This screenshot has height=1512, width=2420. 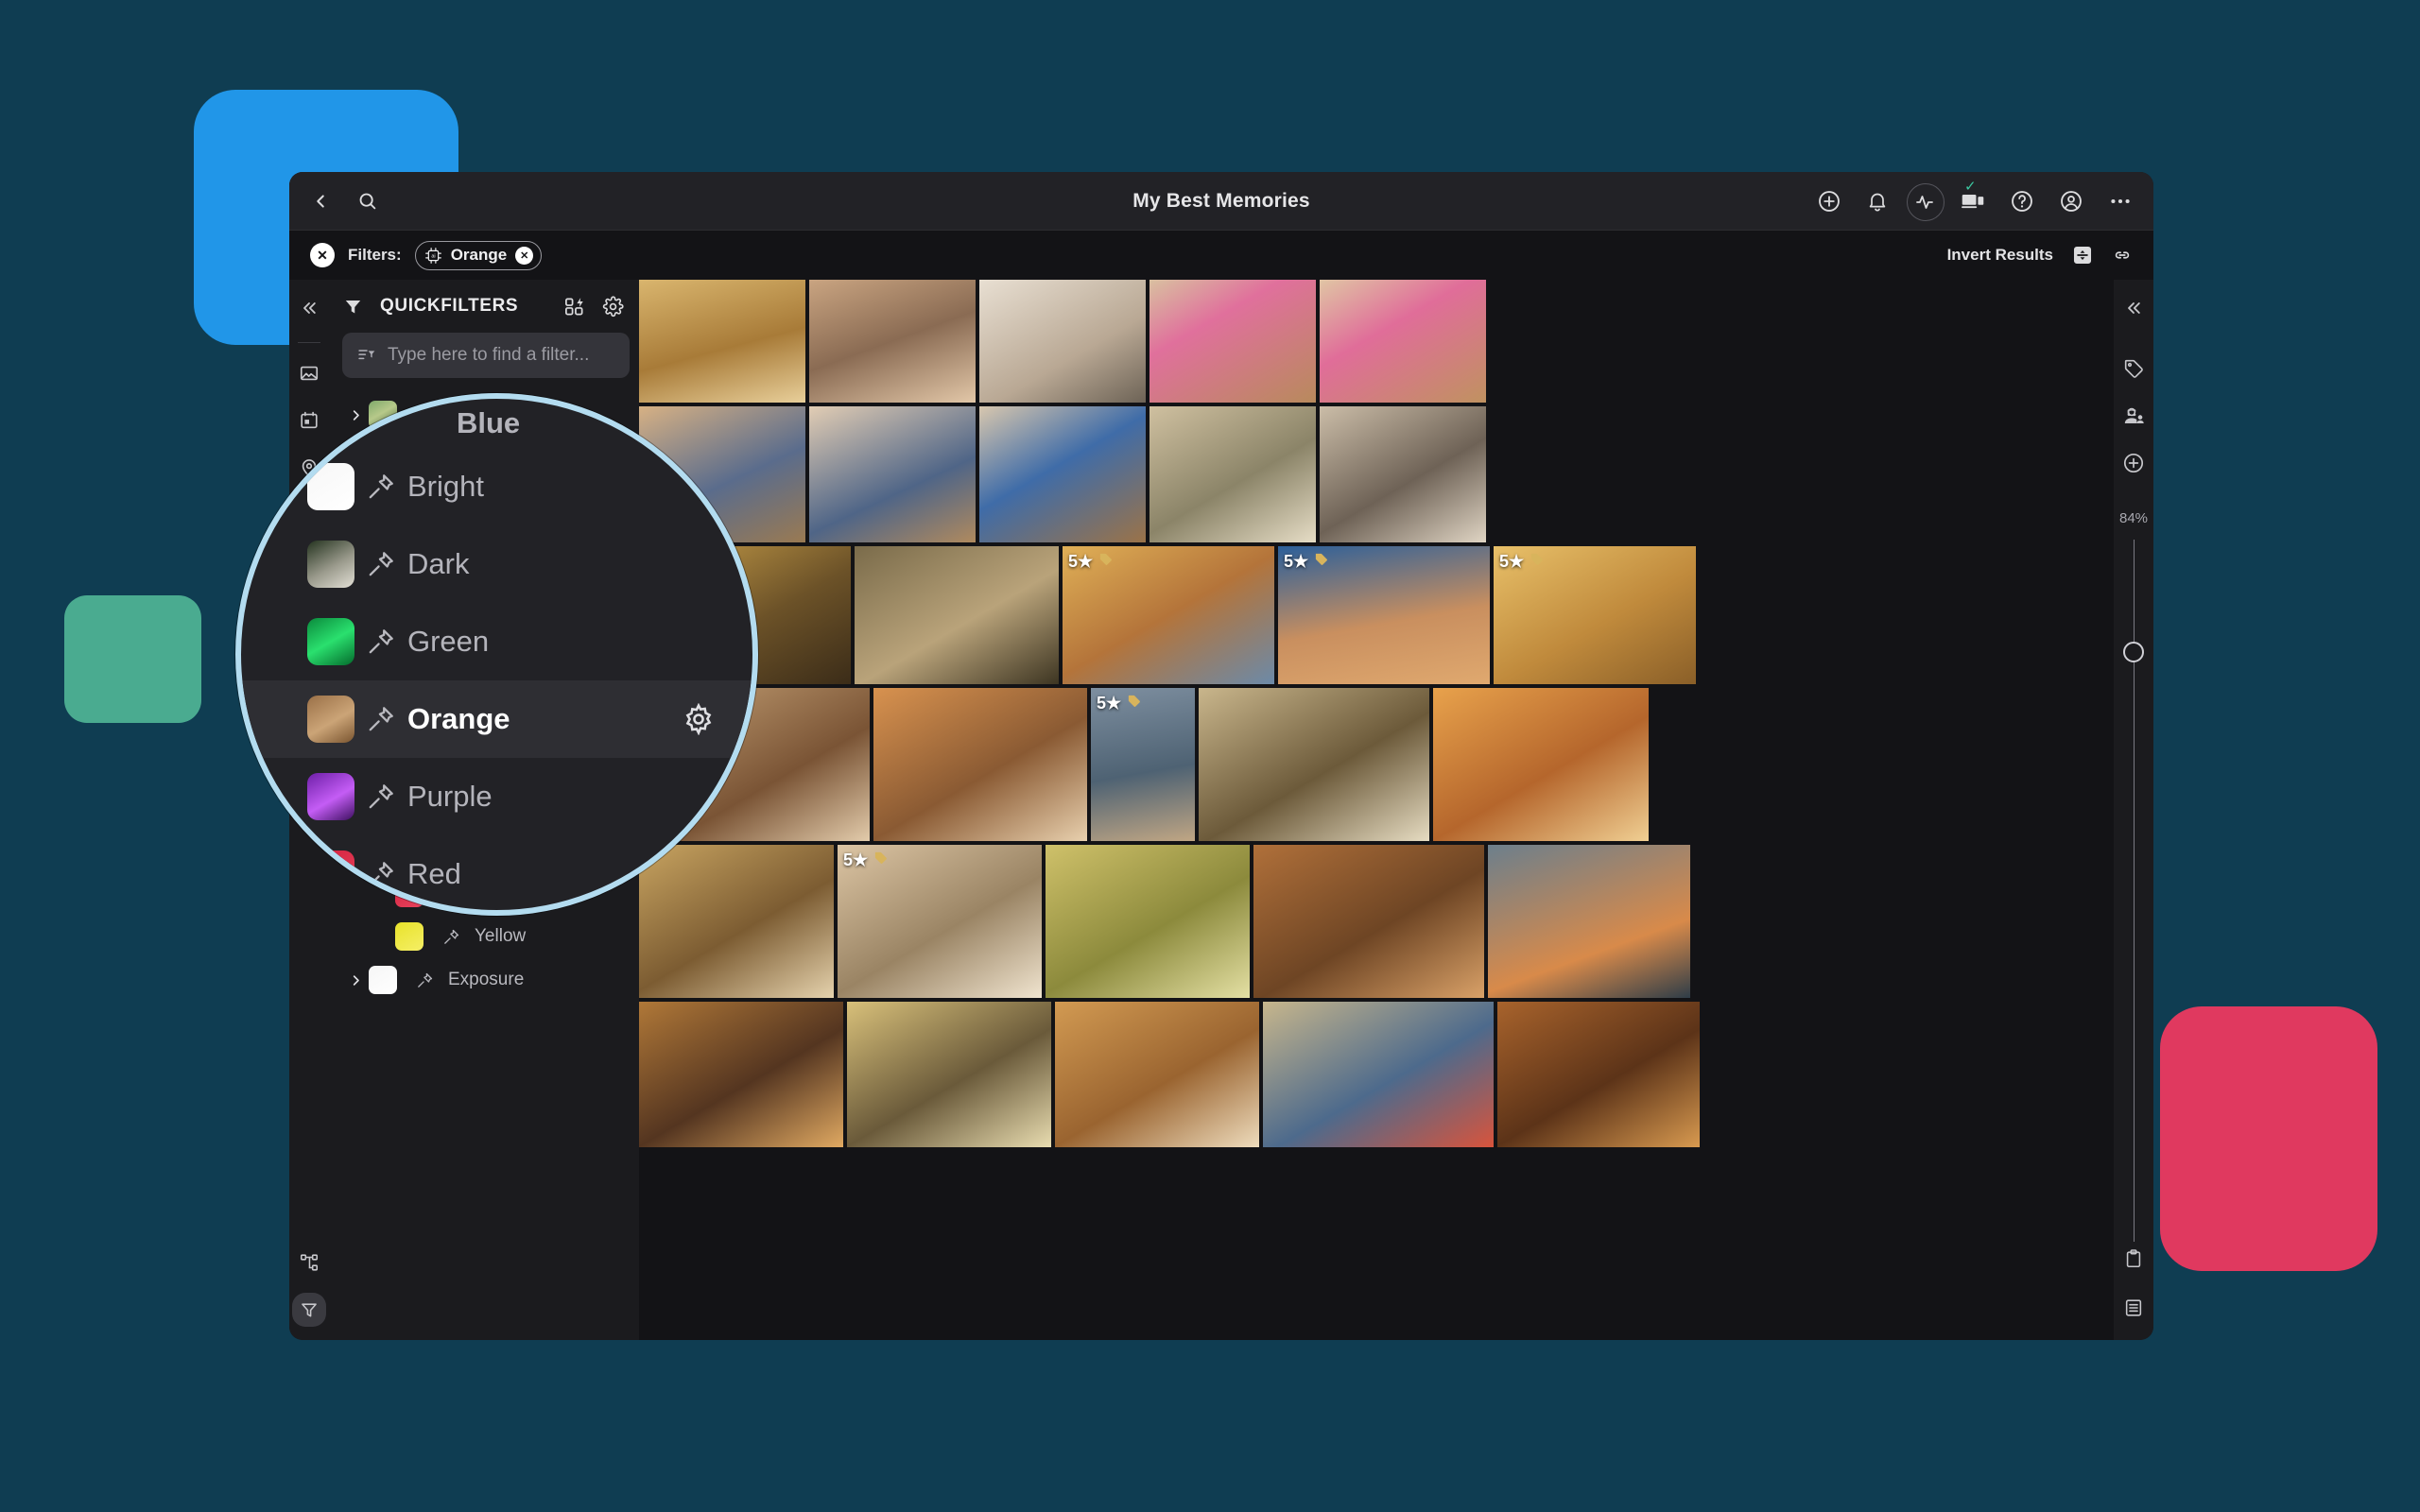 What do you see at coordinates (1314, 764) in the screenshot?
I see `photo-picnic-grapes` at bounding box center [1314, 764].